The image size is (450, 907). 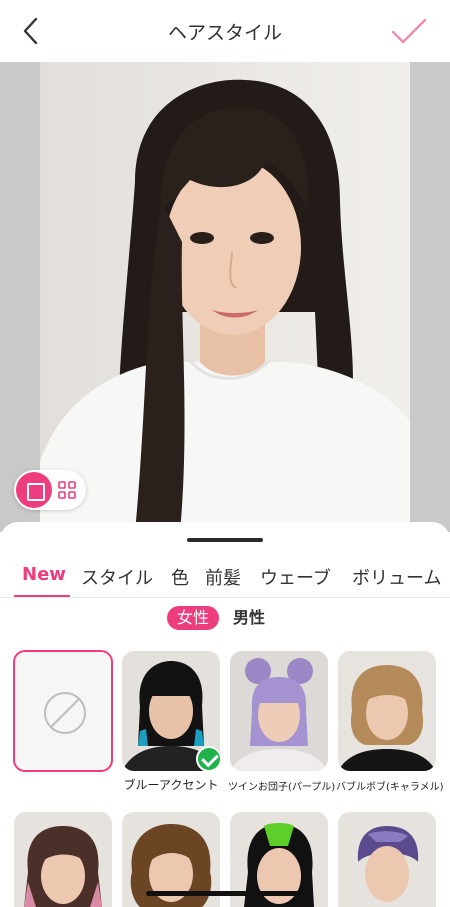 I want to click on grid-icon, so click(x=67, y=490).